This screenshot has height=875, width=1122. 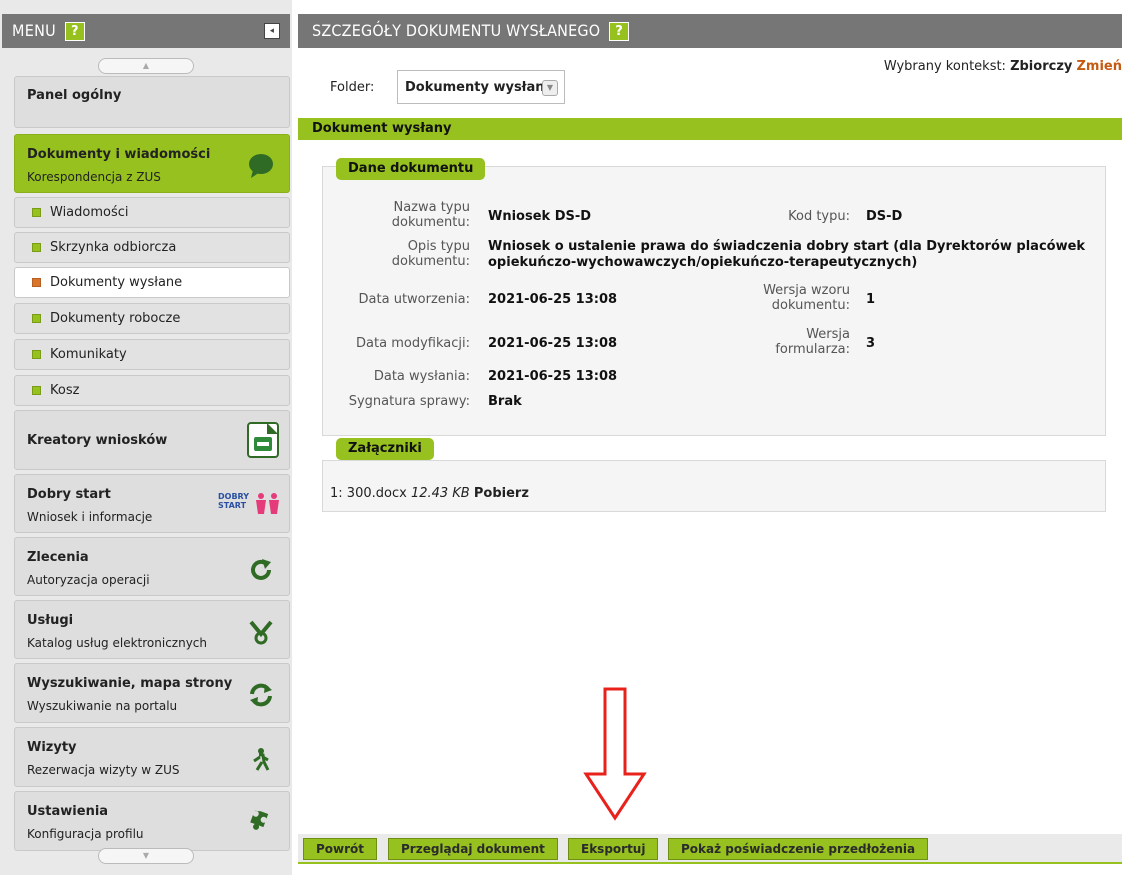 I want to click on field-label: Data wysłania:, so click(x=421, y=376).